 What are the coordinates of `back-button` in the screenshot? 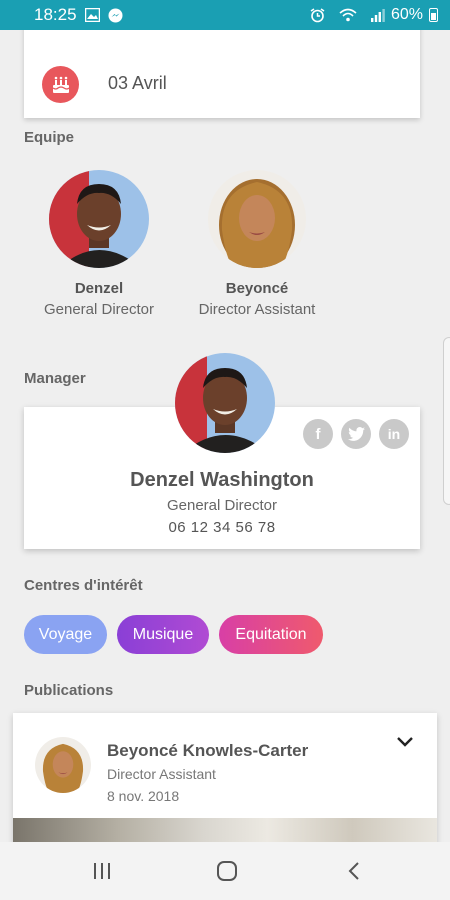 It's located at (354, 871).